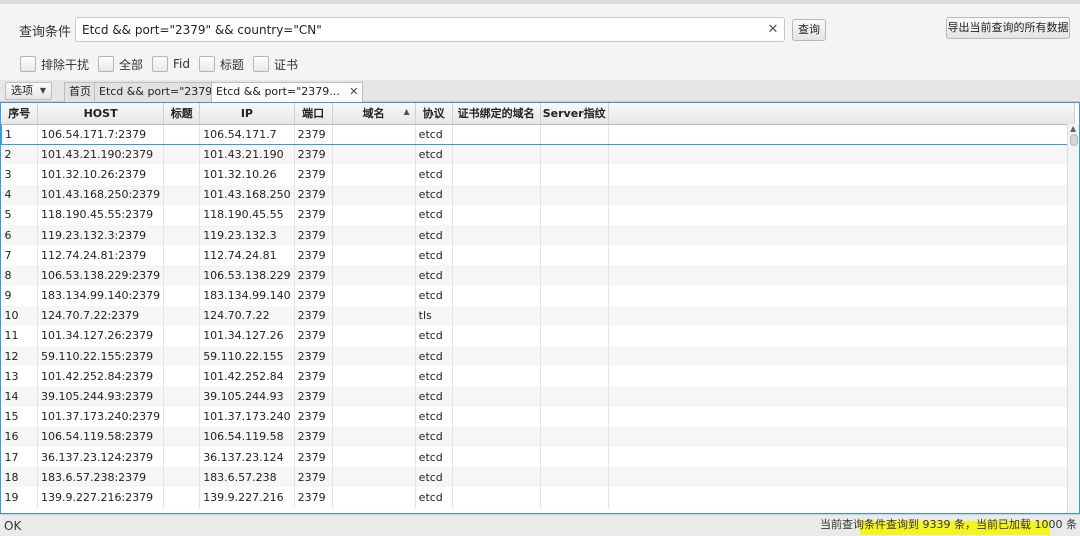 The width and height of the screenshot is (1080, 536). Describe the element at coordinates (19, 295) in the screenshot. I see `cell-index: 9` at that location.